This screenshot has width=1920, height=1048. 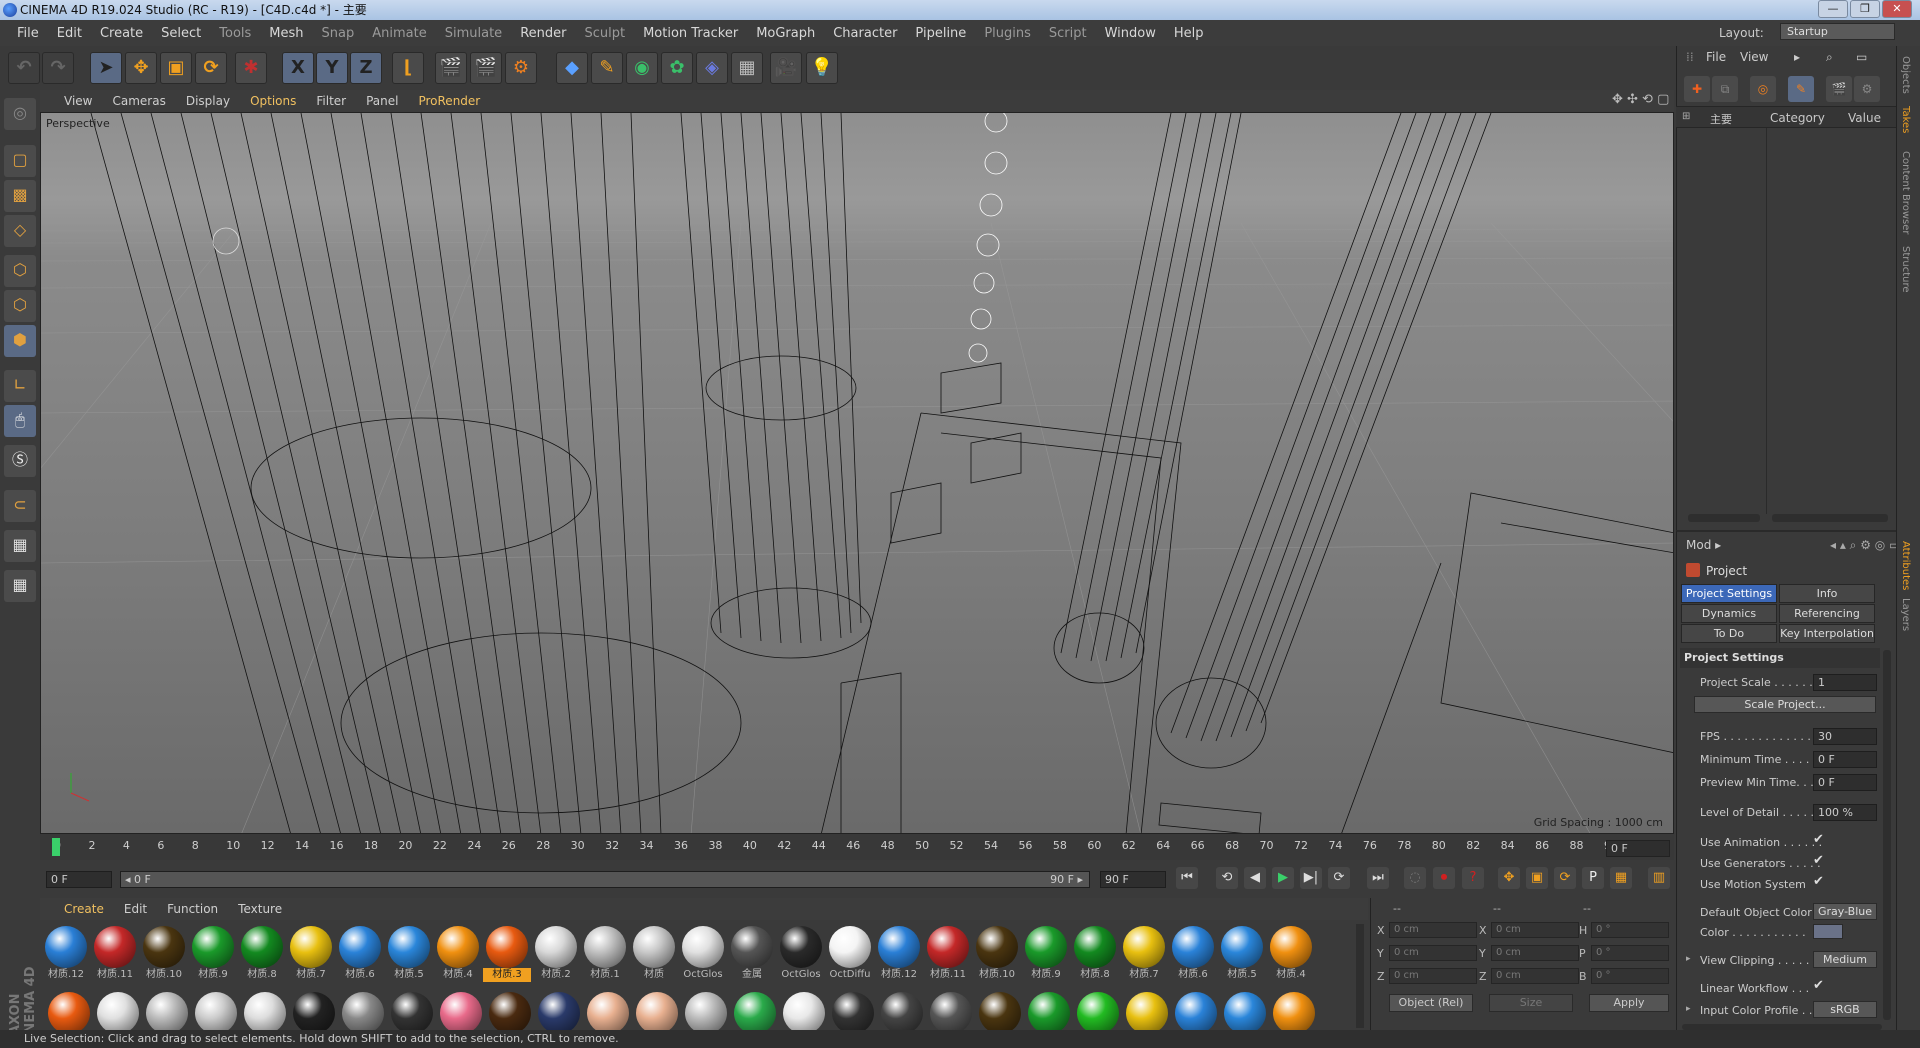 I want to click on menu-window: Window, so click(x=1130, y=33).